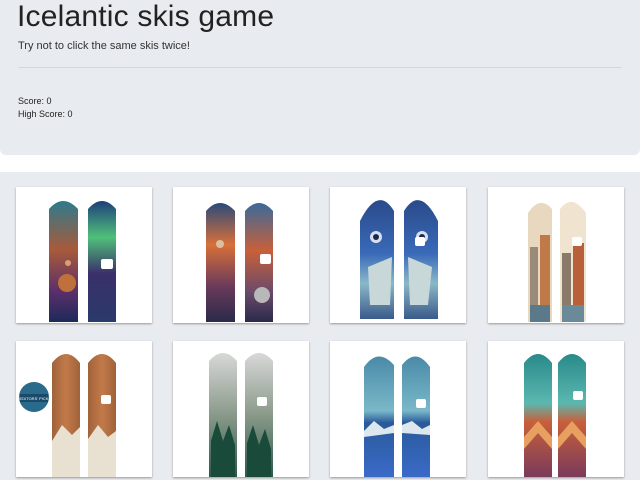 This screenshot has width=640, height=480. Describe the element at coordinates (104, 46) in the screenshot. I see `game-instructions: Try not to click the same skis twice!` at that location.